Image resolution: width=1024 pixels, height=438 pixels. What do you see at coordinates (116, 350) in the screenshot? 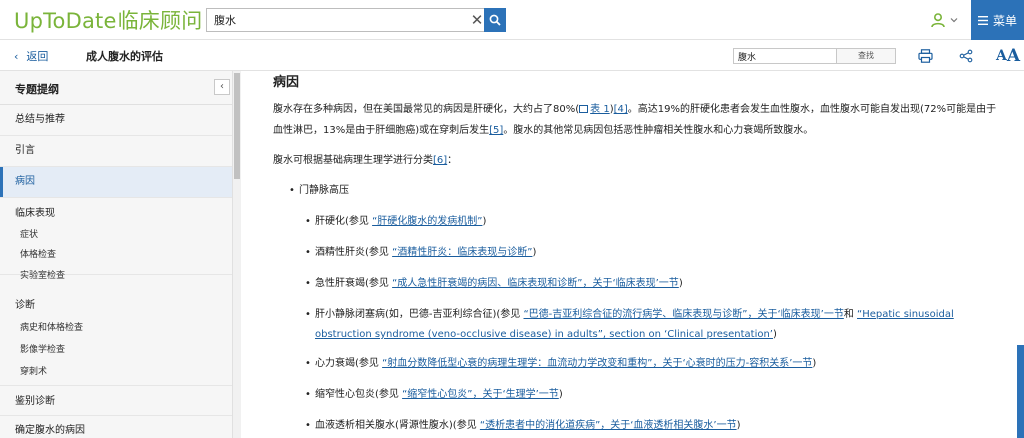
I see `outline-subitem-imaging: 影像学检查` at bounding box center [116, 350].